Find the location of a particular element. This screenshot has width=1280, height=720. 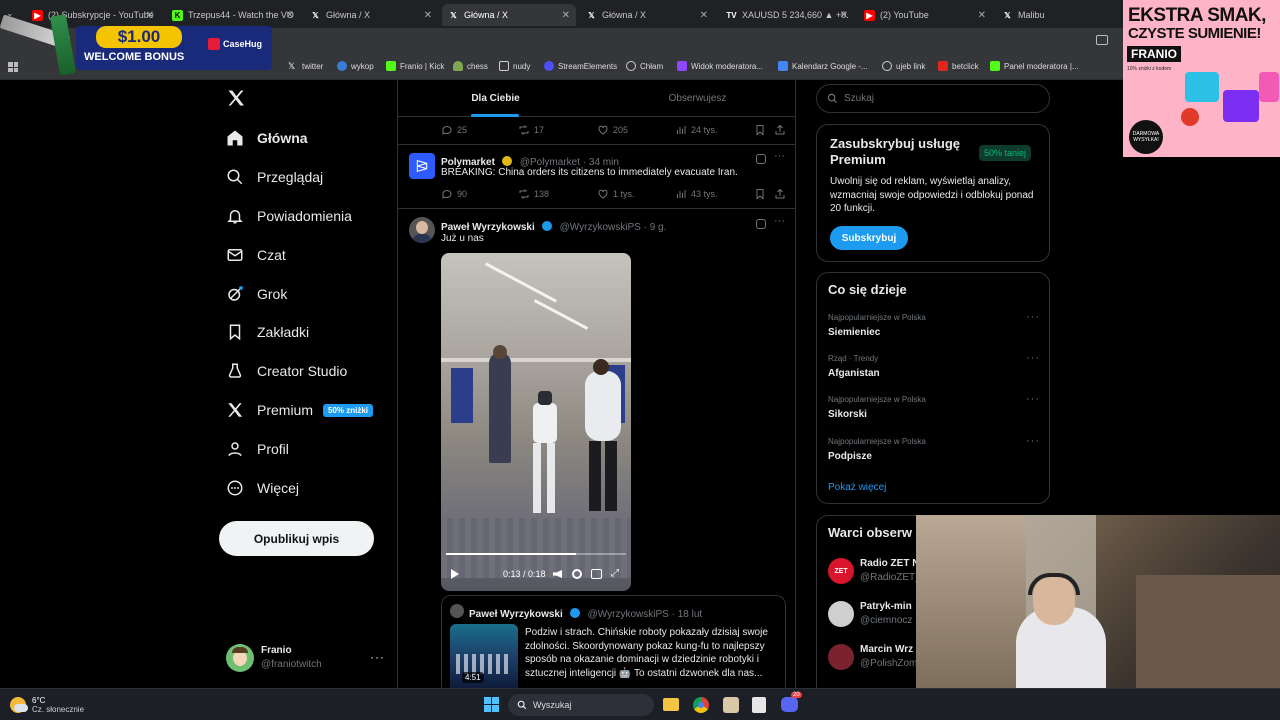

like-button: 1 tys. is located at coordinates (616, 194).